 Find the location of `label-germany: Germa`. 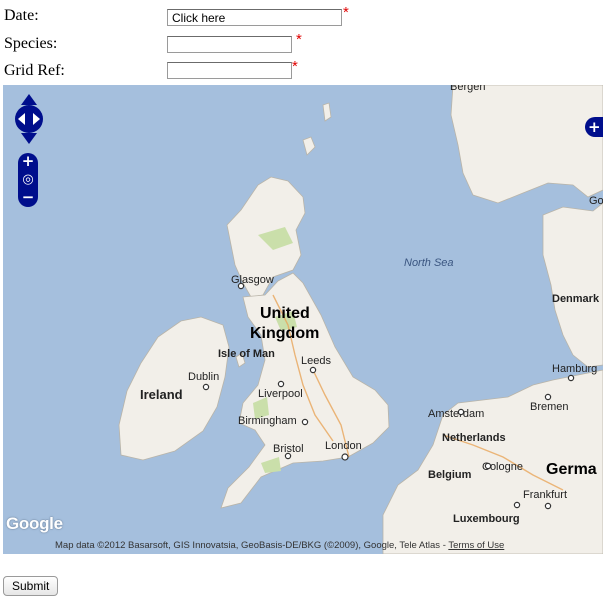

label-germany: Germa is located at coordinates (571, 469).